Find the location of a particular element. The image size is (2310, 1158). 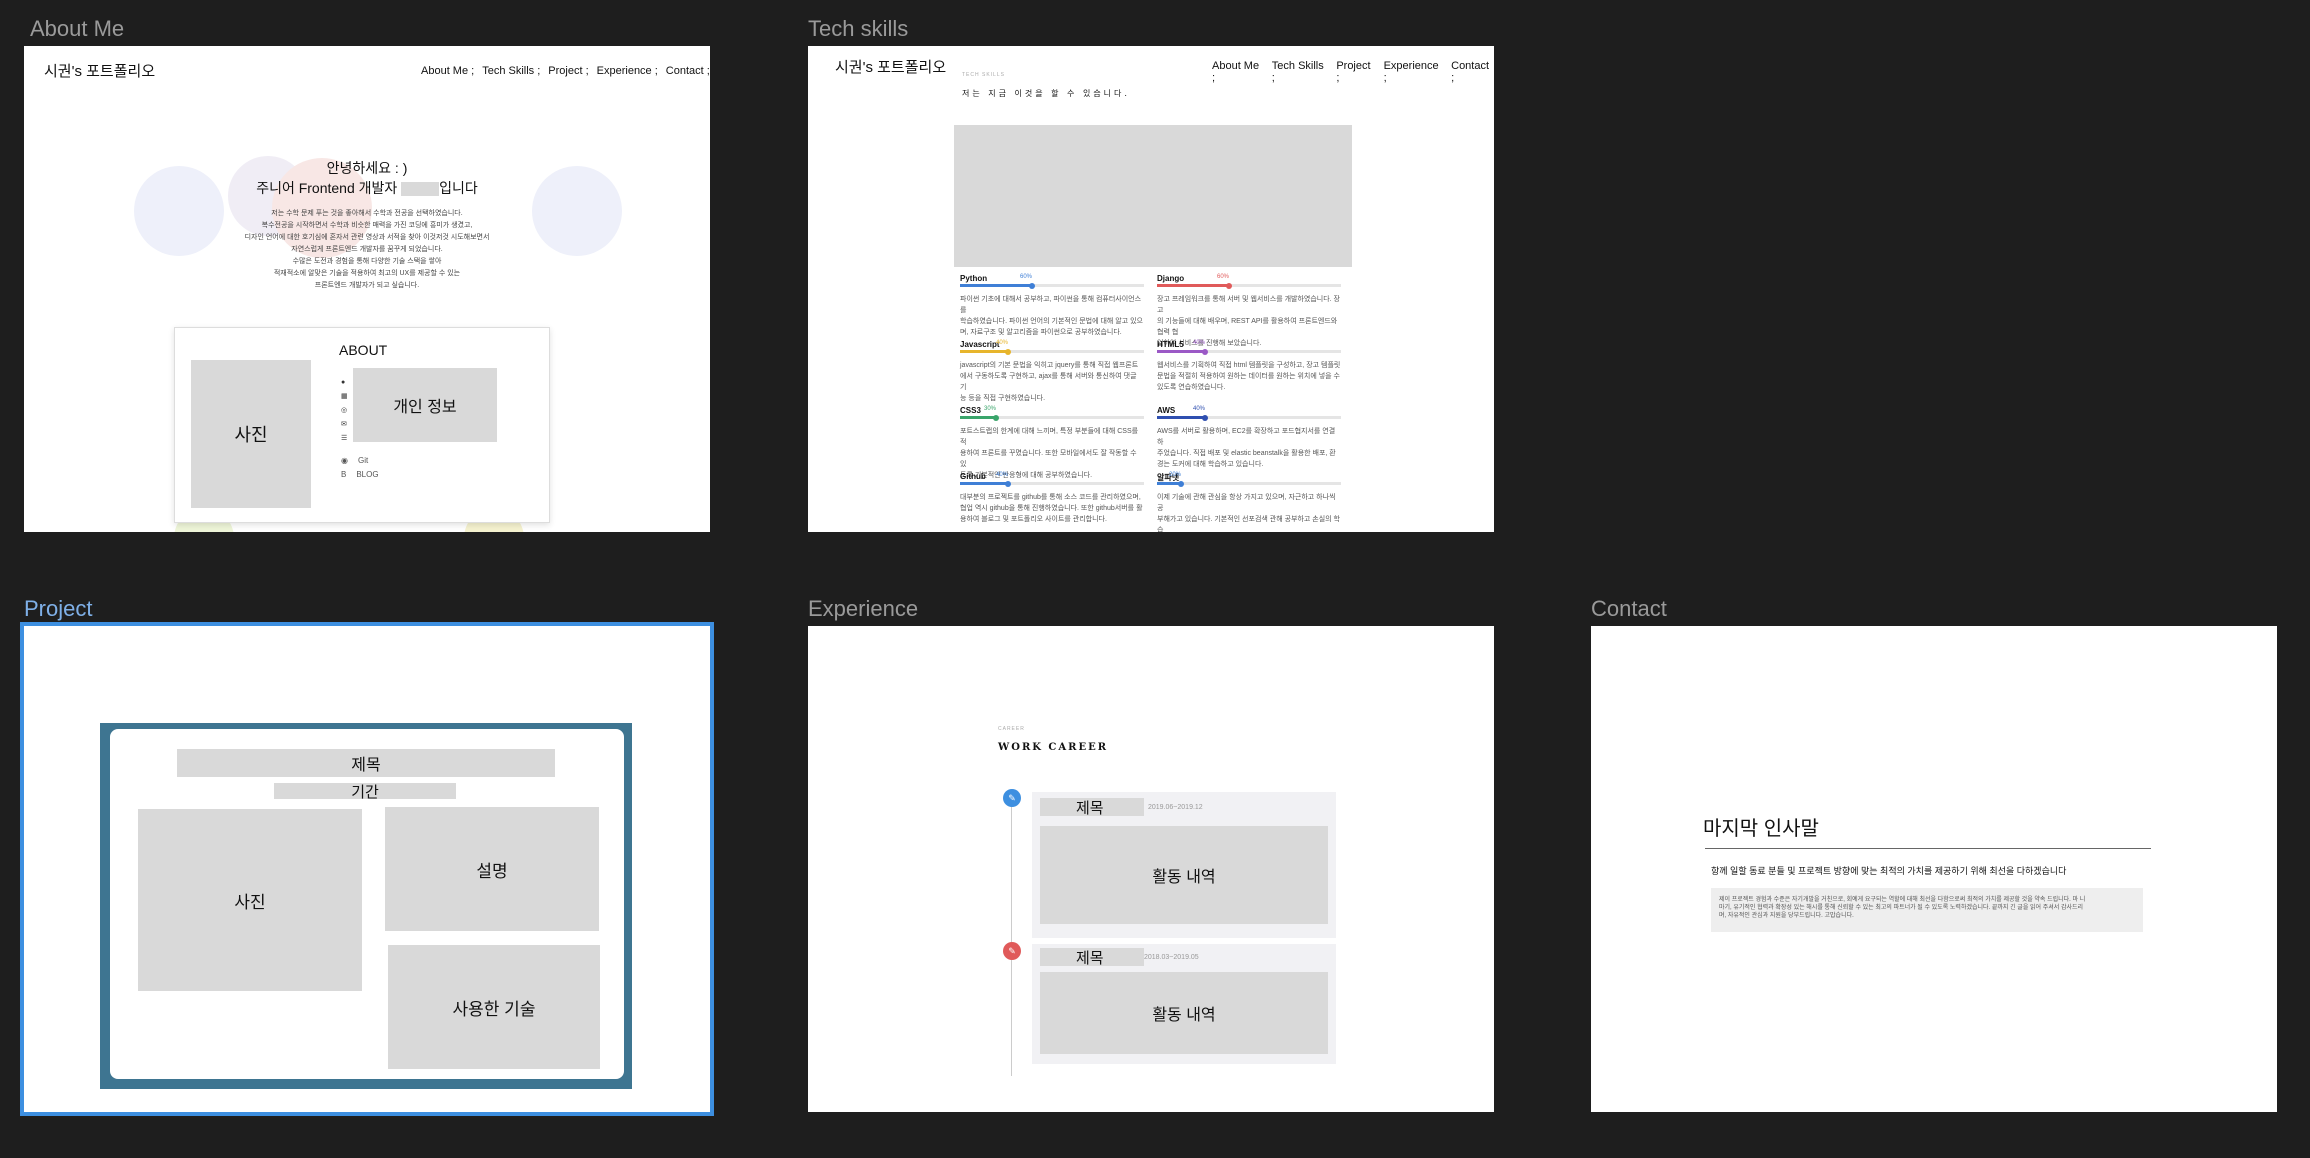

frame-project: 제목 기간 사진 설명 사용한 기술 is located at coordinates (367, 869).